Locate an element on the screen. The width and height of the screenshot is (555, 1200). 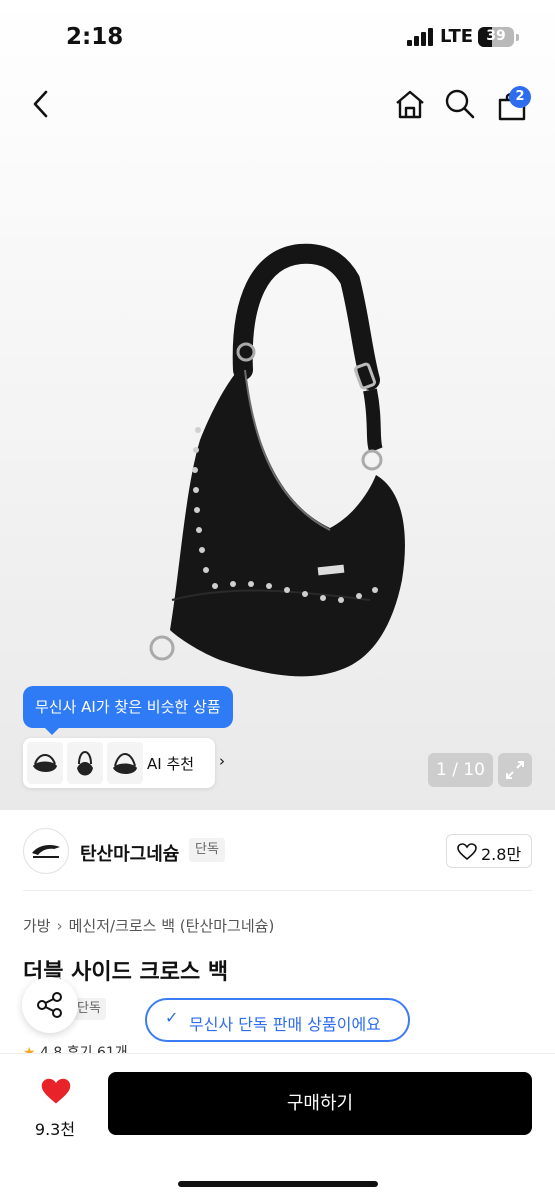
signal-icon is located at coordinates (421, 37).